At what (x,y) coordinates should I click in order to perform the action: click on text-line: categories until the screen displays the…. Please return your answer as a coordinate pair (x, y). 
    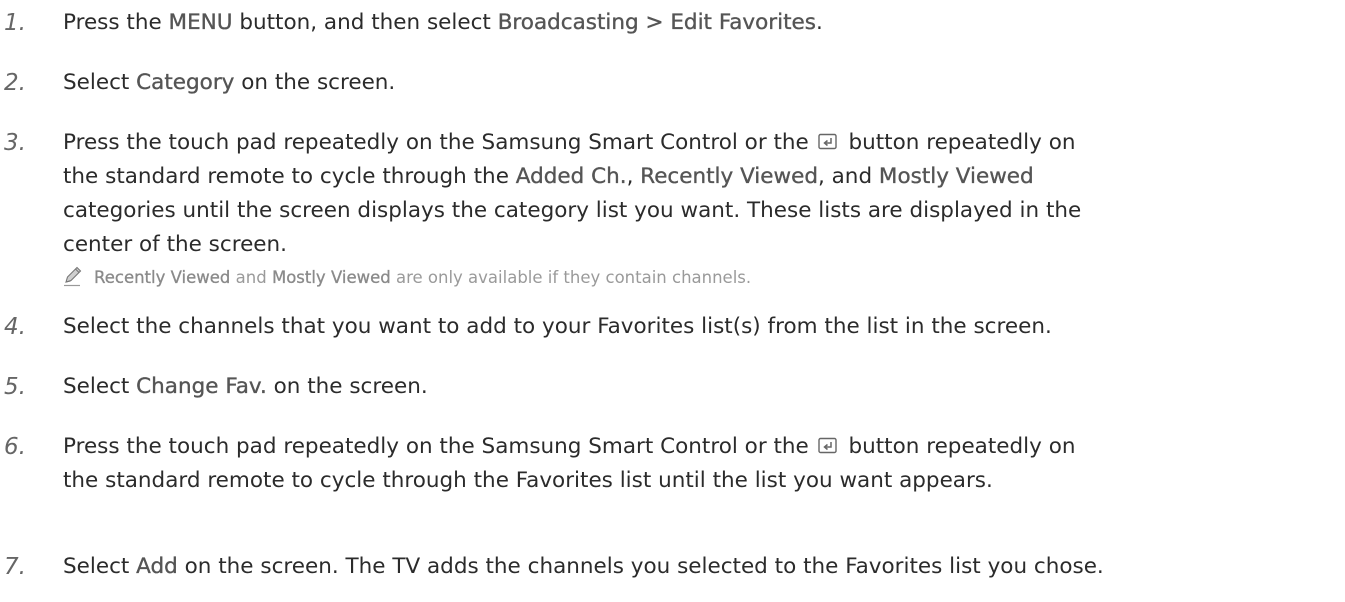
    Looking at the image, I should click on (572, 210).